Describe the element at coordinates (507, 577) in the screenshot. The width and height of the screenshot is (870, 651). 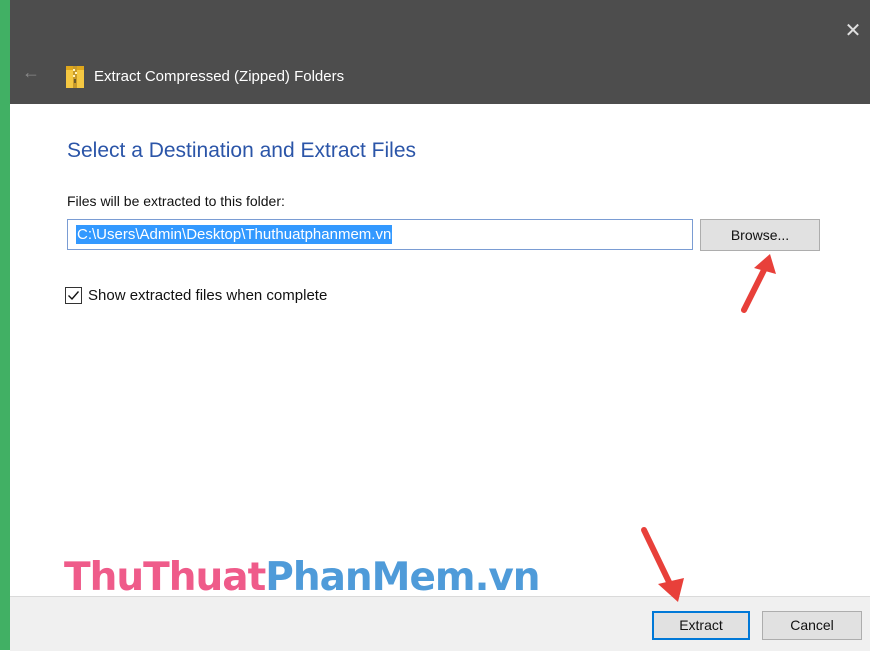
I see `watermark-part-3: .vn` at that location.